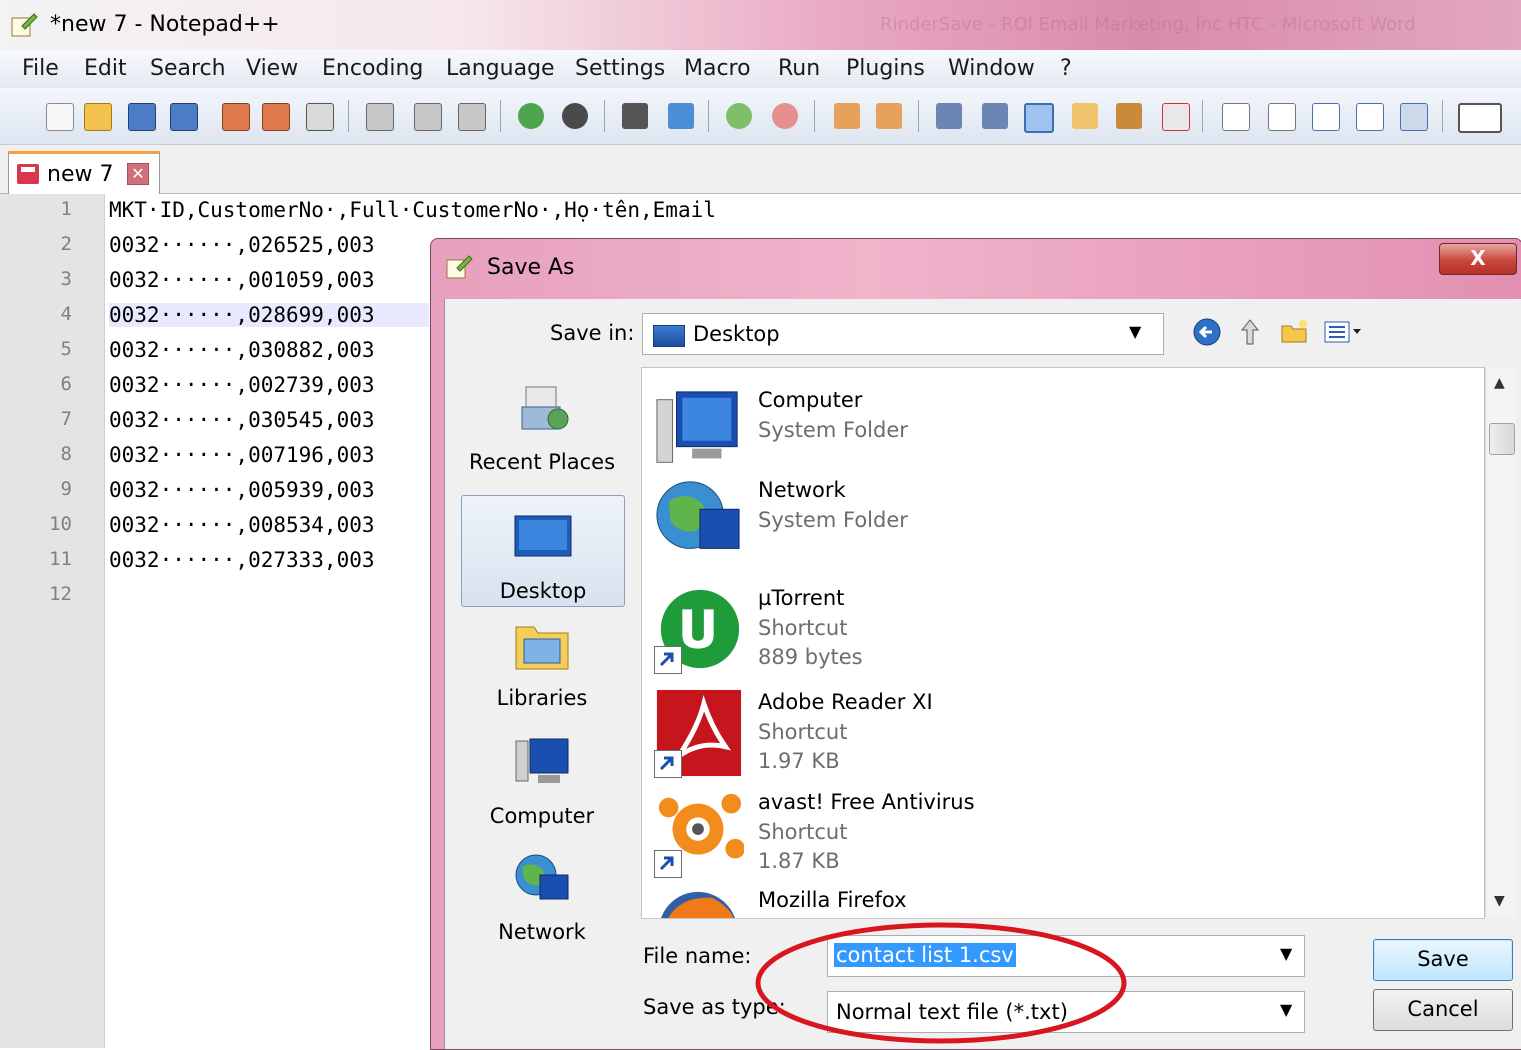 This screenshot has width=1521, height=1050. I want to click on line-number: 8, so click(66, 454).